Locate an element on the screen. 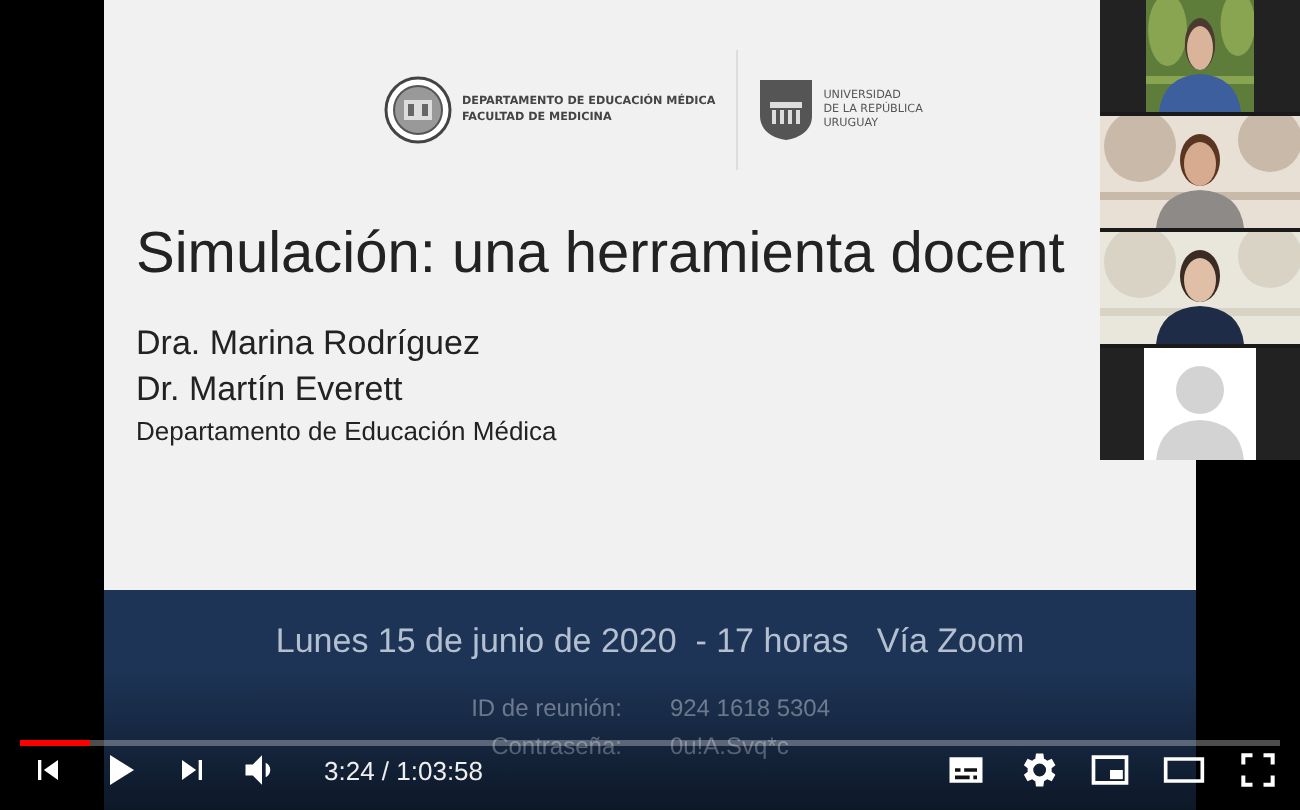 This screenshot has height=810, width=1300. time-display: 3:24 / 1:03:58 is located at coordinates (404, 770).